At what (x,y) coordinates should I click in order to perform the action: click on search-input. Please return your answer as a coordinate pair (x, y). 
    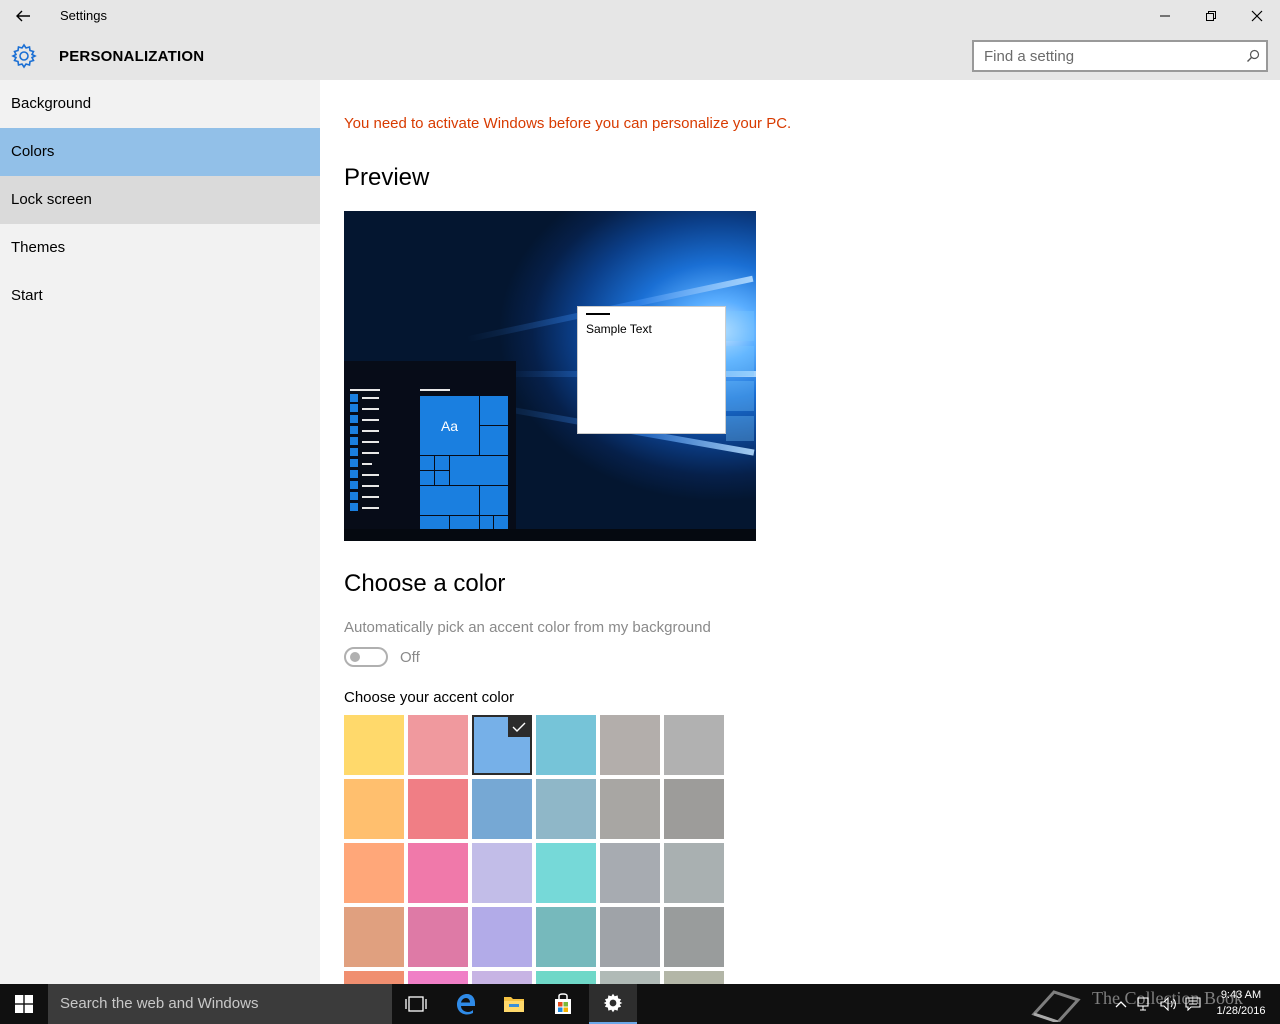
    Looking at the image, I should click on (1109, 56).